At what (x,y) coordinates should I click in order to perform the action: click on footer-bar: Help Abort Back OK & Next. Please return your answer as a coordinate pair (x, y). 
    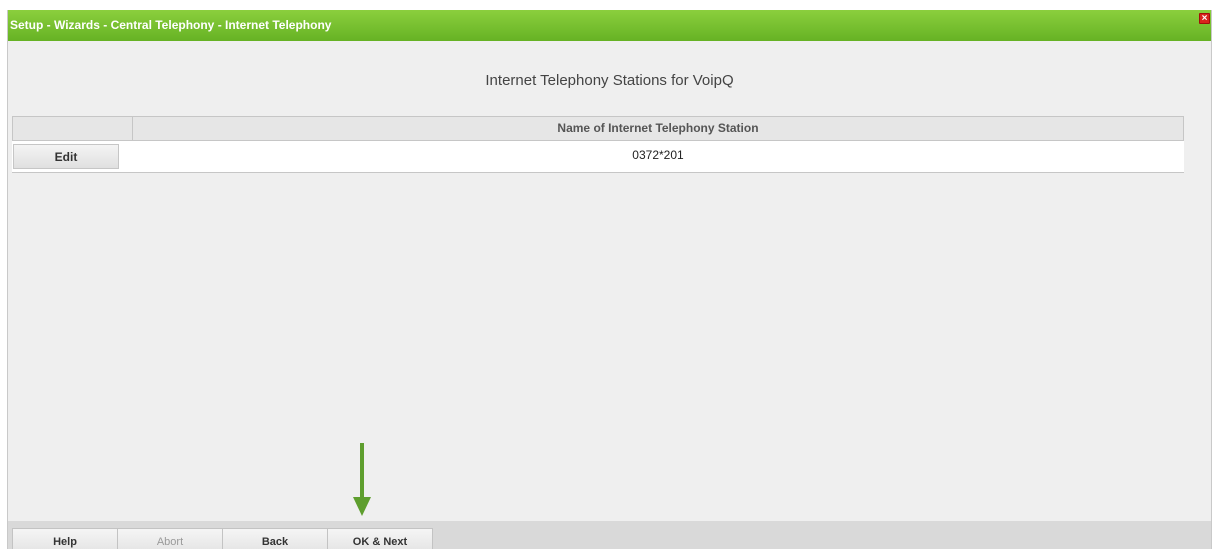
    Looking at the image, I should click on (609, 535).